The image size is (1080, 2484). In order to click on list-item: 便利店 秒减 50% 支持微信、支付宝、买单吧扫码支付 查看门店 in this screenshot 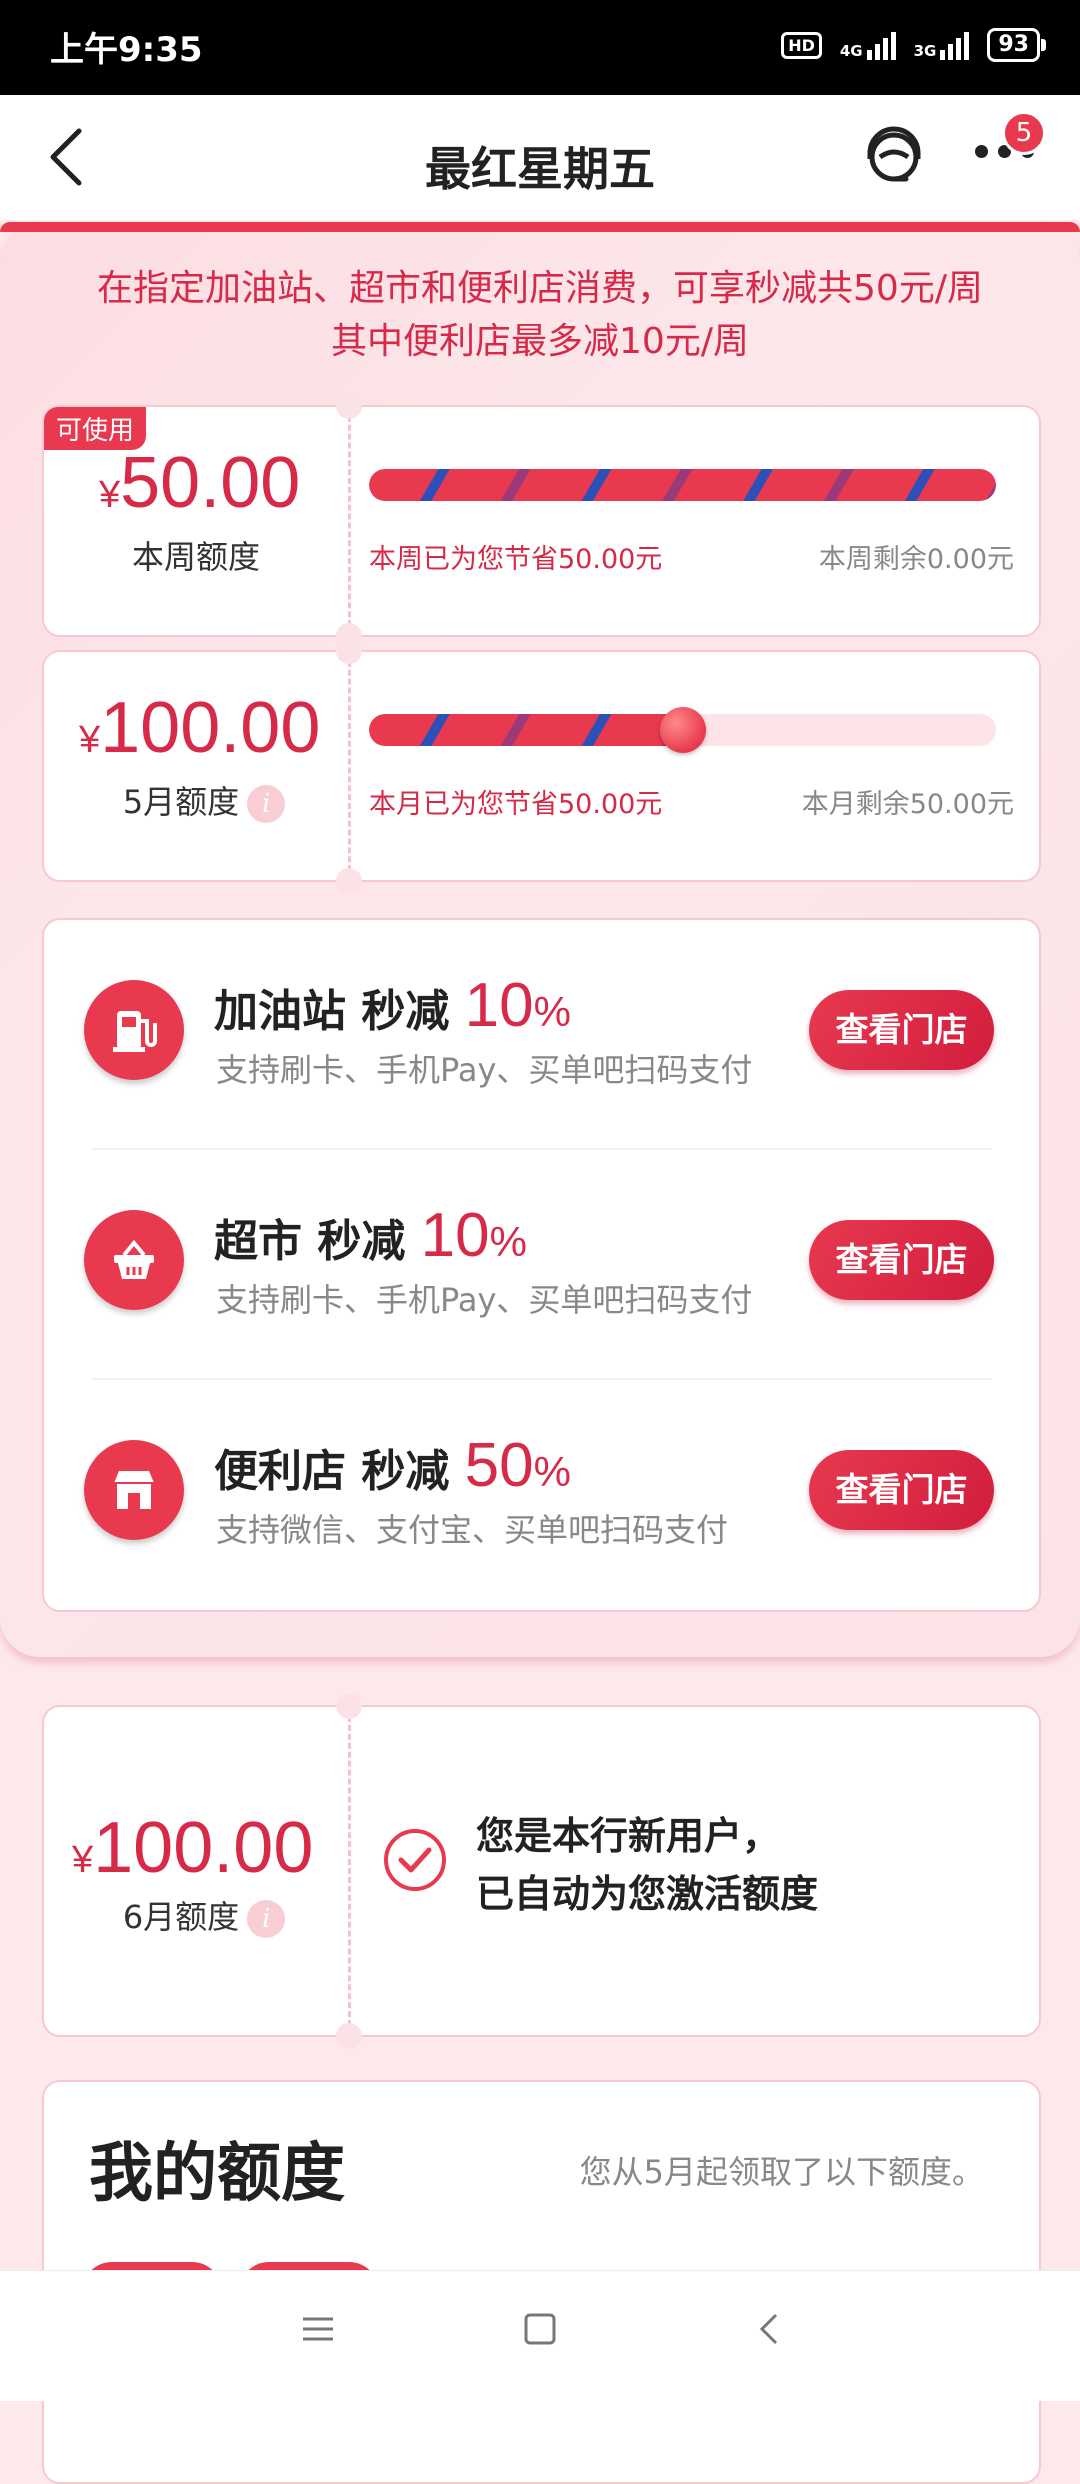, I will do `click(541, 1495)`.